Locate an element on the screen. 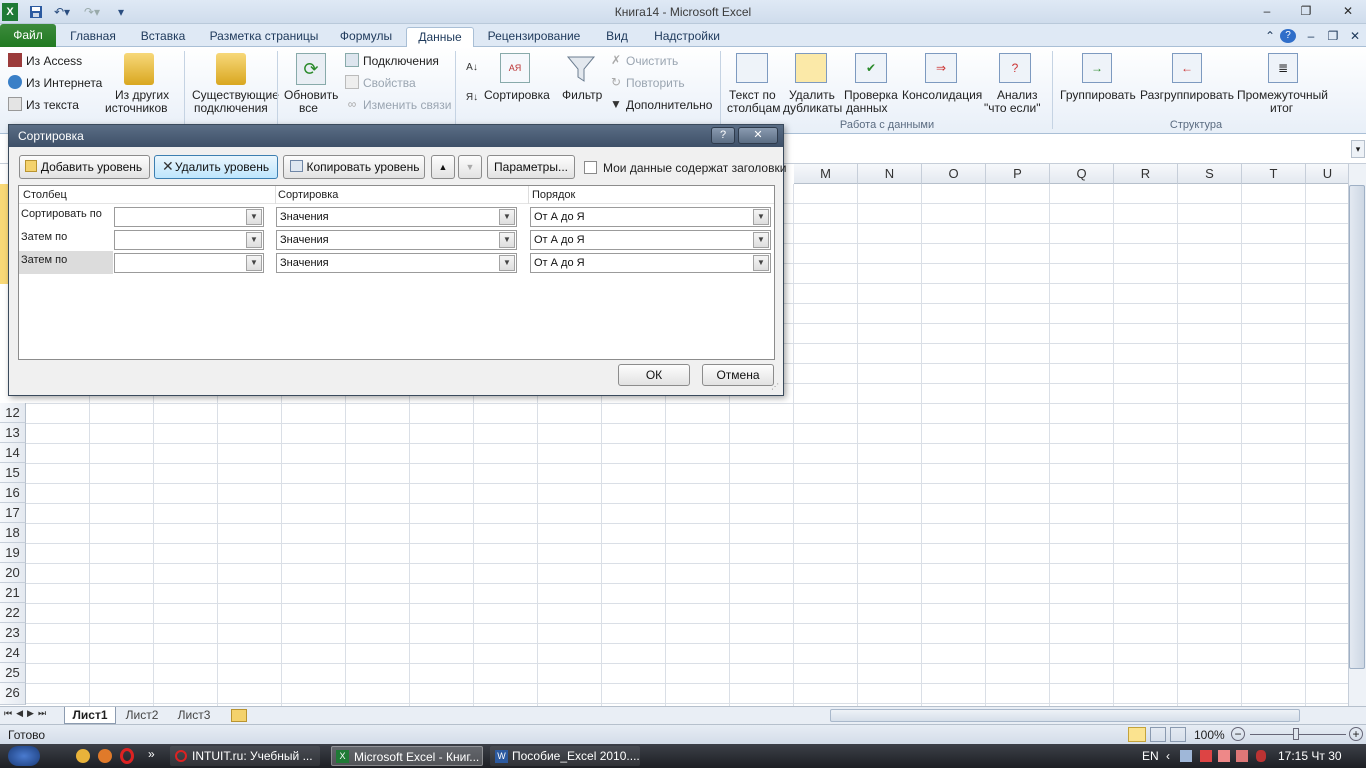 The height and width of the screenshot is (768, 1366). tray-expand-icon: ‹ is located at coordinates (1168, 756).